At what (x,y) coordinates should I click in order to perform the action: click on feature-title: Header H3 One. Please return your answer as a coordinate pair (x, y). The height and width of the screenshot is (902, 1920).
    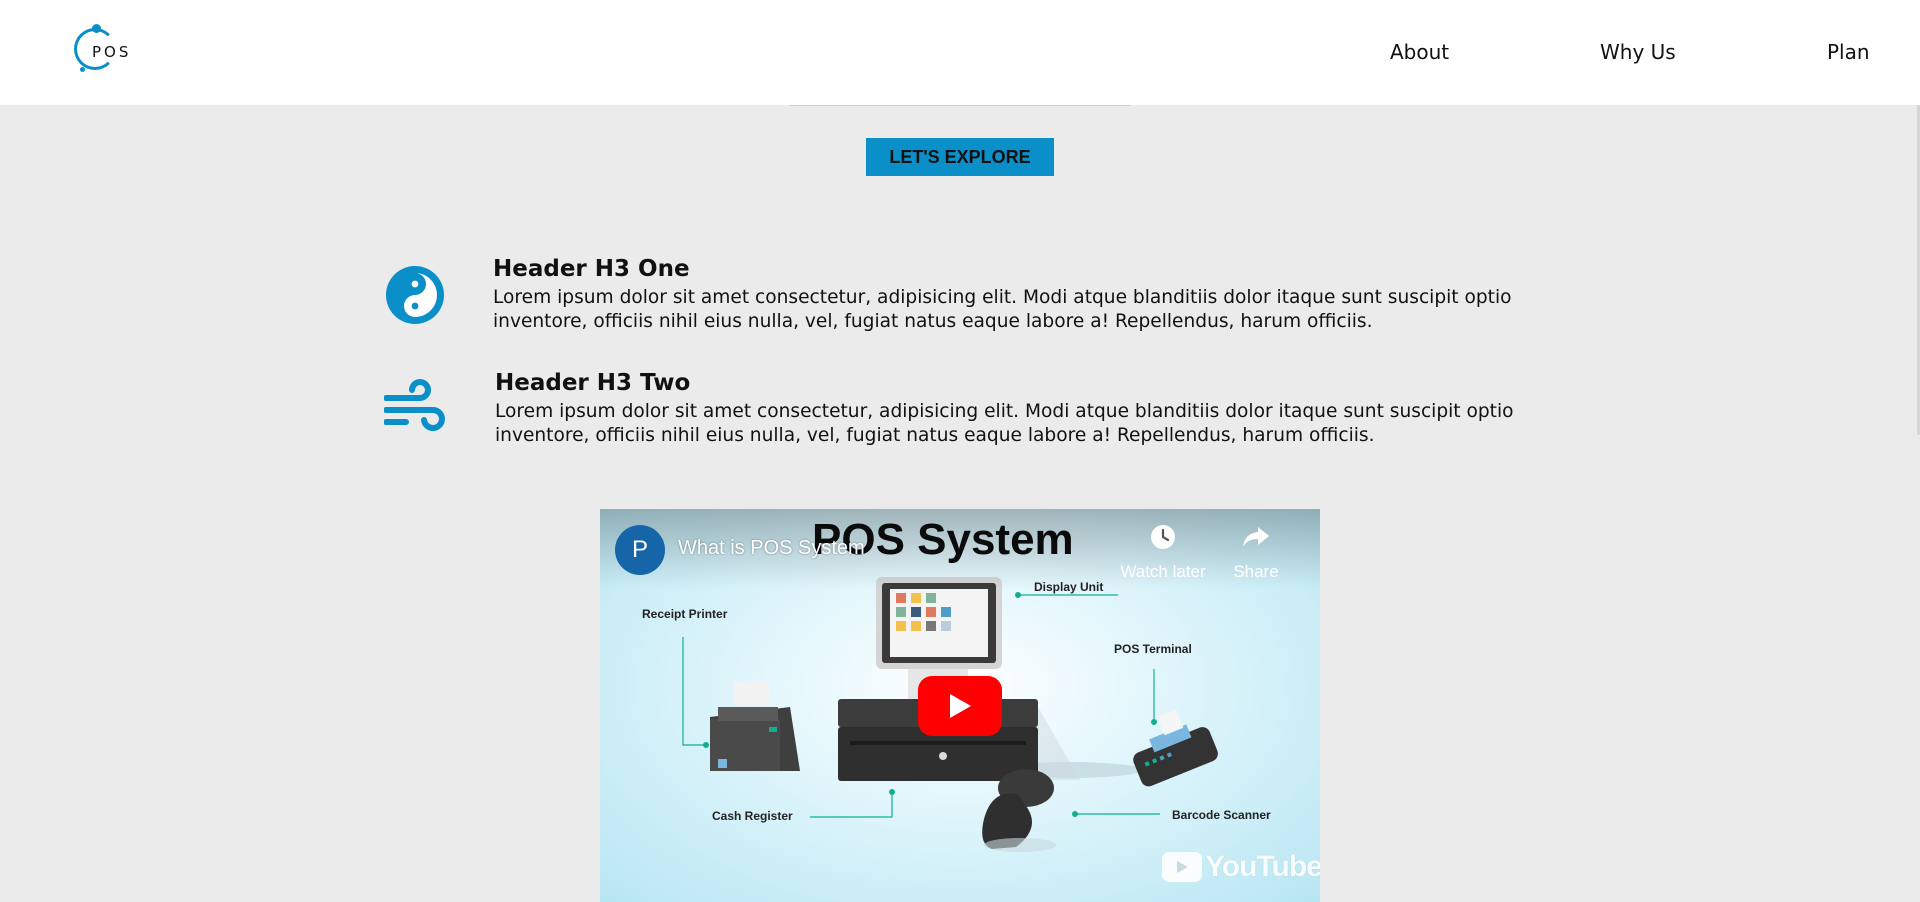
    Looking at the image, I should click on (591, 269).